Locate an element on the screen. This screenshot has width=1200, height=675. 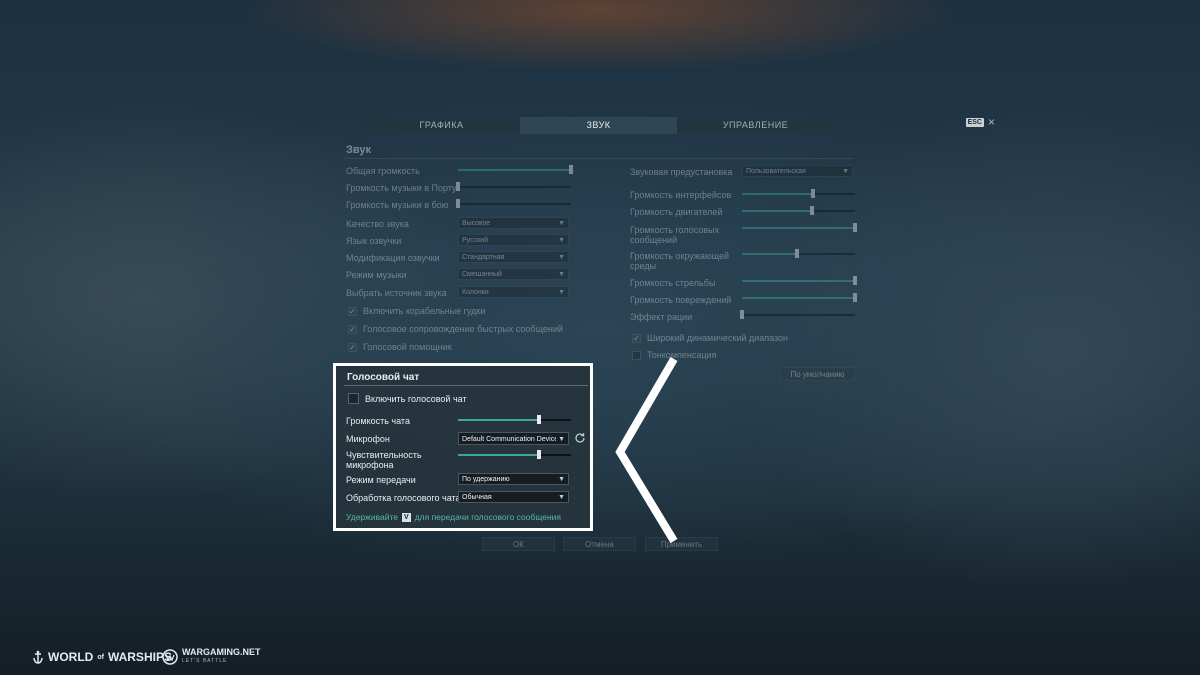
port-music-volume-slider is located at coordinates (513, 186).